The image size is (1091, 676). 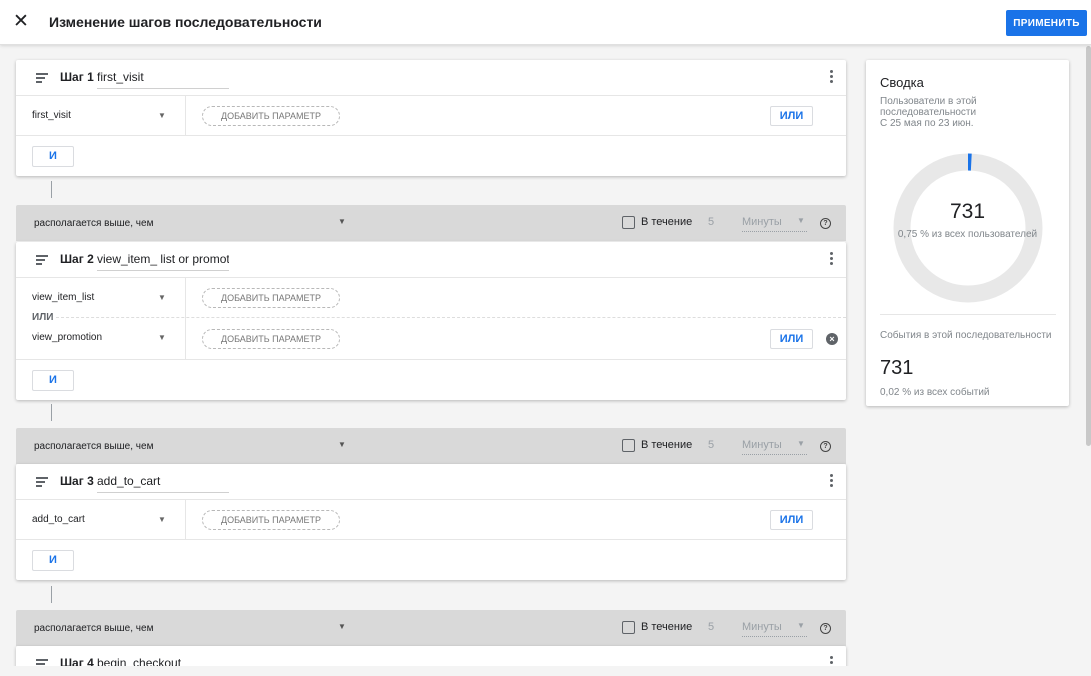 What do you see at coordinates (928, 107) in the screenshot?
I see `users-label-text: Пользователи в этой последовательности` at bounding box center [928, 107].